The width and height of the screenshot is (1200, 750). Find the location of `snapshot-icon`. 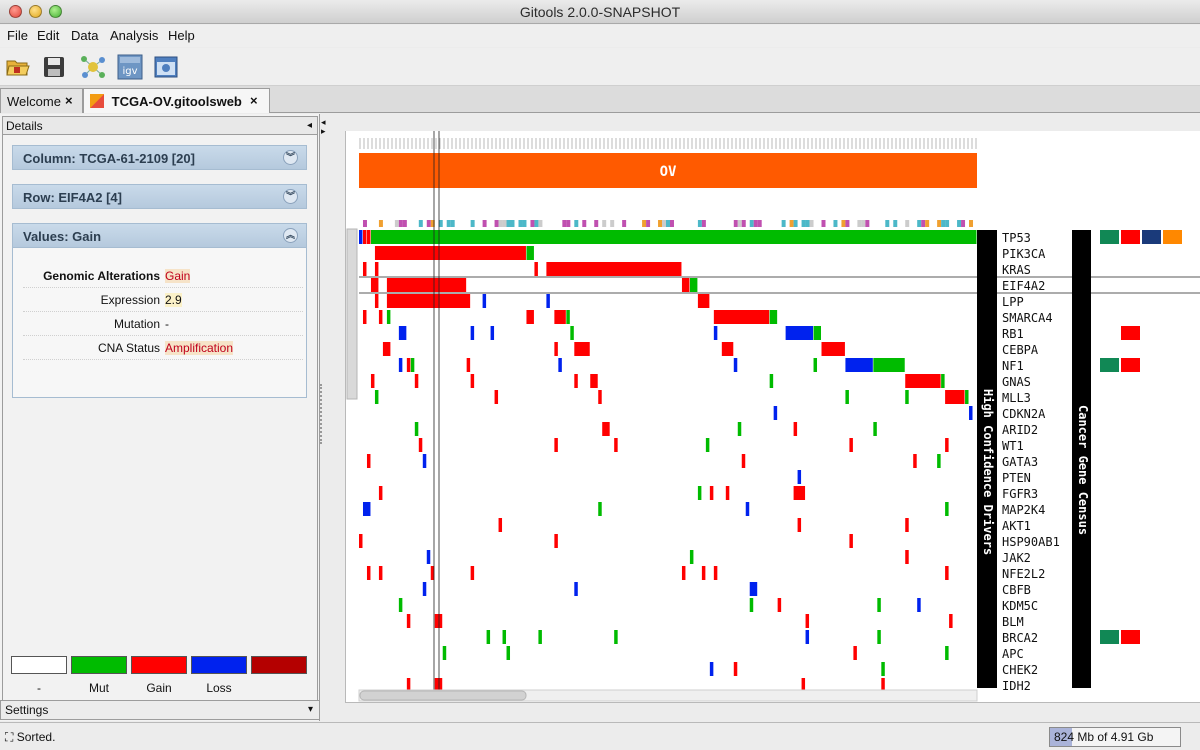

snapshot-icon is located at coordinates (166, 67).